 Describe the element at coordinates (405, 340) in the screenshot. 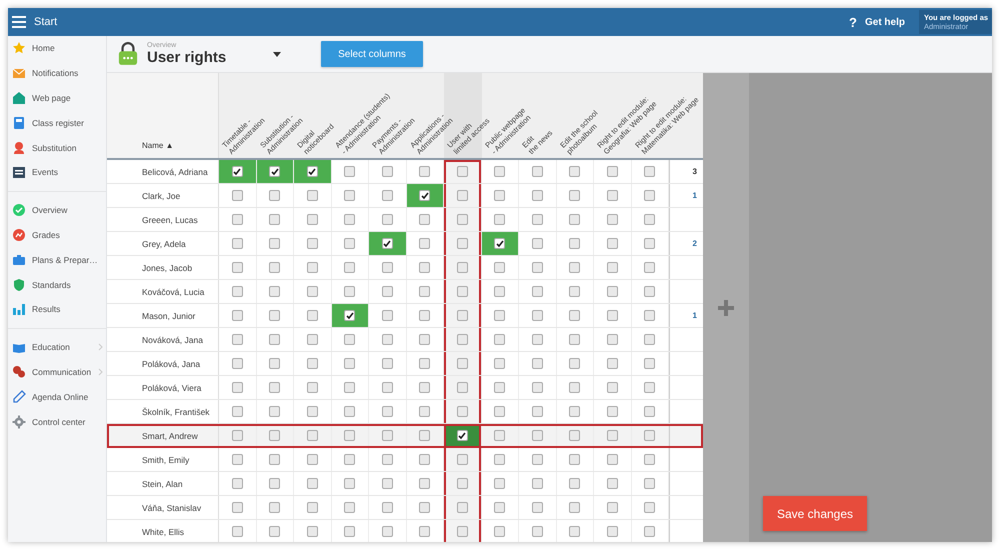

I see `table-row: Nováková, Jana` at that location.